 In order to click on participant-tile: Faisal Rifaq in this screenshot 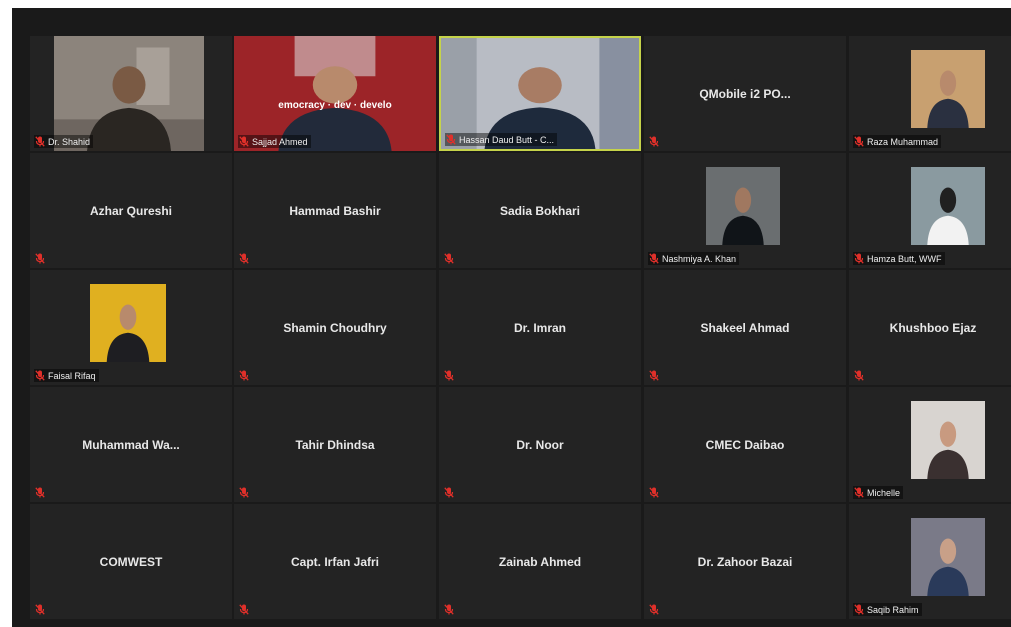, I will do `click(131, 327)`.